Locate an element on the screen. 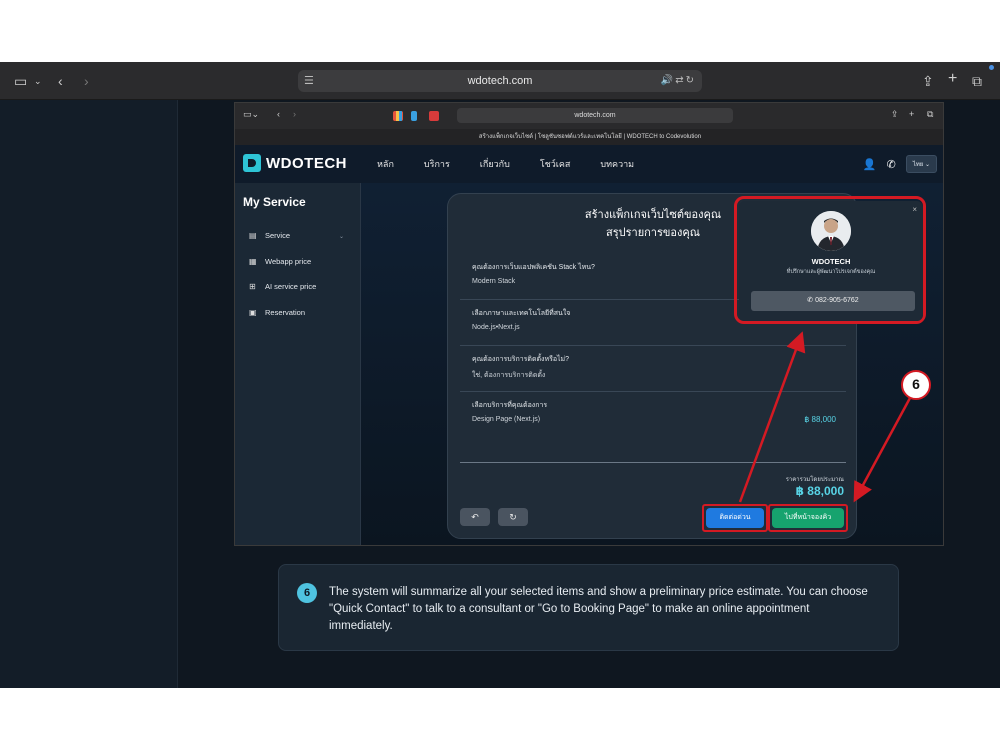  popup-phone-button: ✆ 082-905-6762 is located at coordinates (833, 301).